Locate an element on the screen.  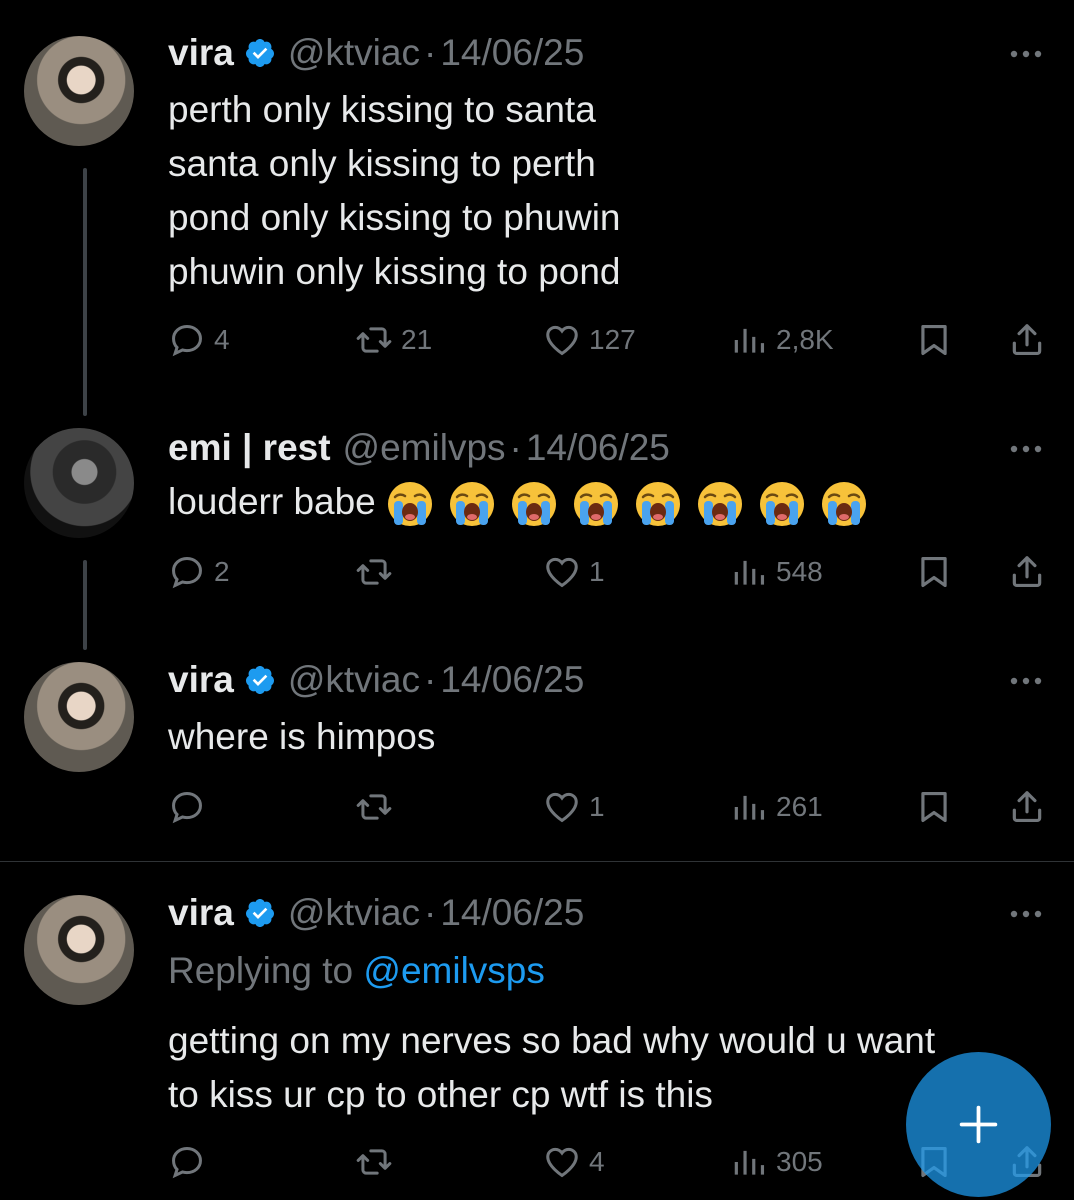
emoji-row is located at coordinates (627, 504).